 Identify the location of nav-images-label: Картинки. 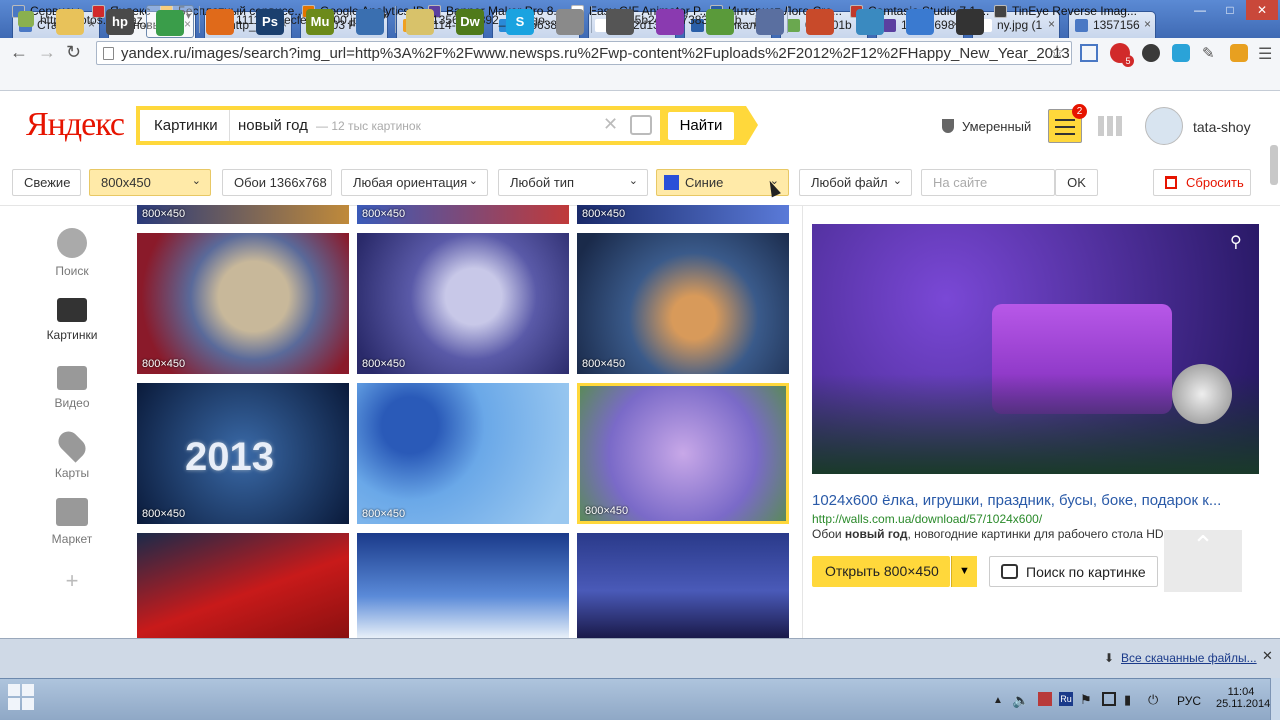
(72, 335).